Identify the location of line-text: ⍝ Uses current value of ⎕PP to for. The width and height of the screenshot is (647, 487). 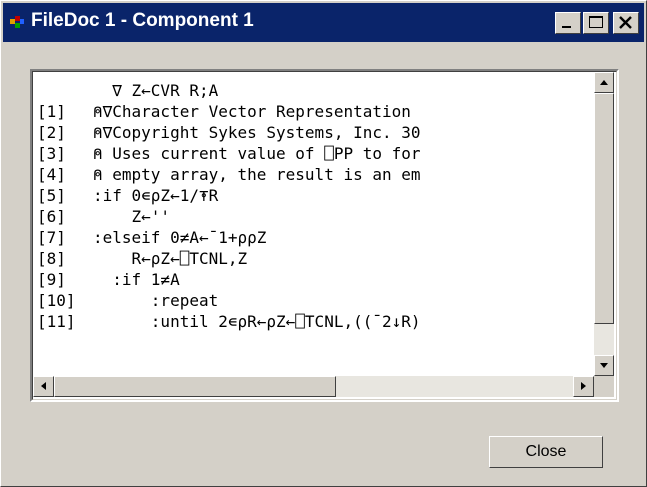
(257, 153).